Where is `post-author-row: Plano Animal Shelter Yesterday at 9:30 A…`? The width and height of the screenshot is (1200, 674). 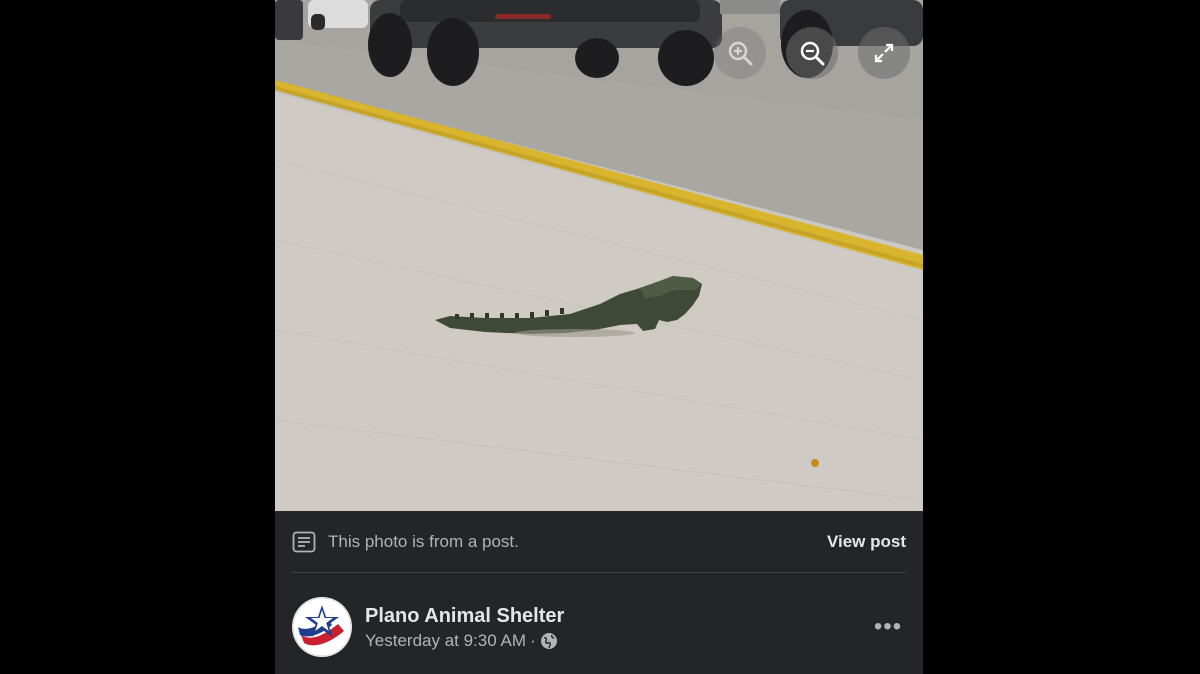 post-author-row: Plano Animal Shelter Yesterday at 9:30 A… is located at coordinates (599, 627).